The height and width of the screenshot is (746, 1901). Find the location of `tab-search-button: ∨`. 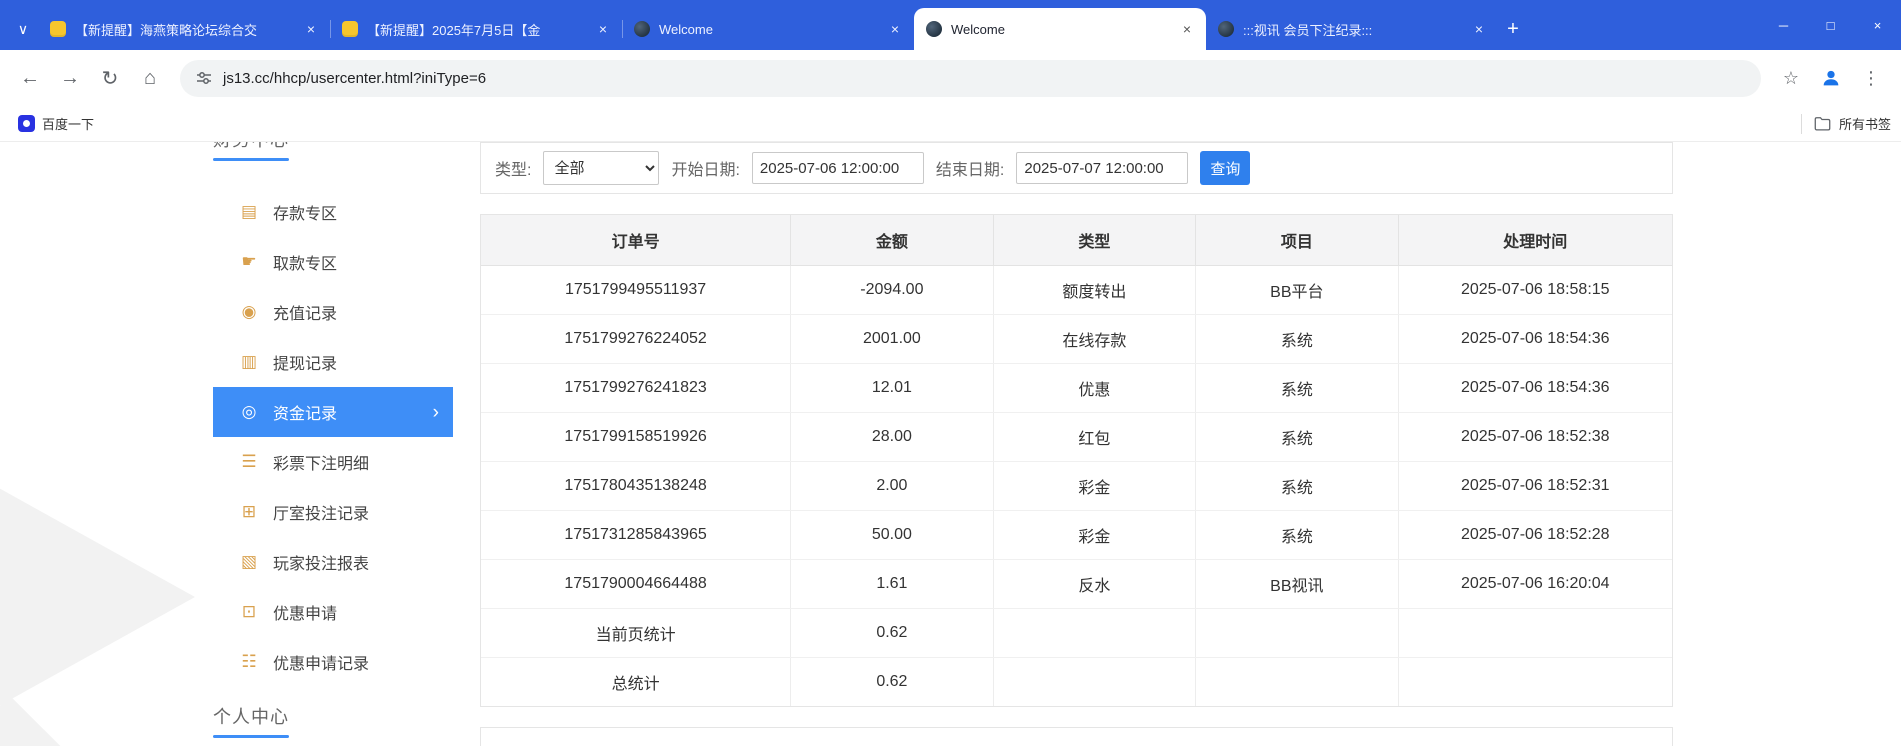

tab-search-button: ∨ is located at coordinates (23, 29).